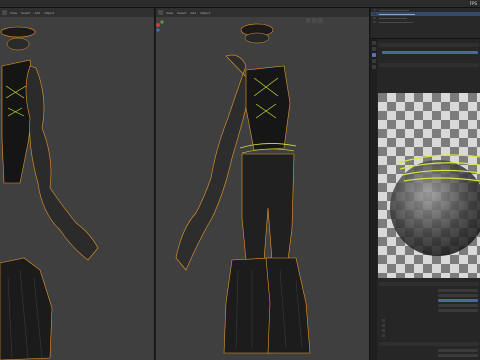  I want to click on zoom-icon, so click(320, 20).